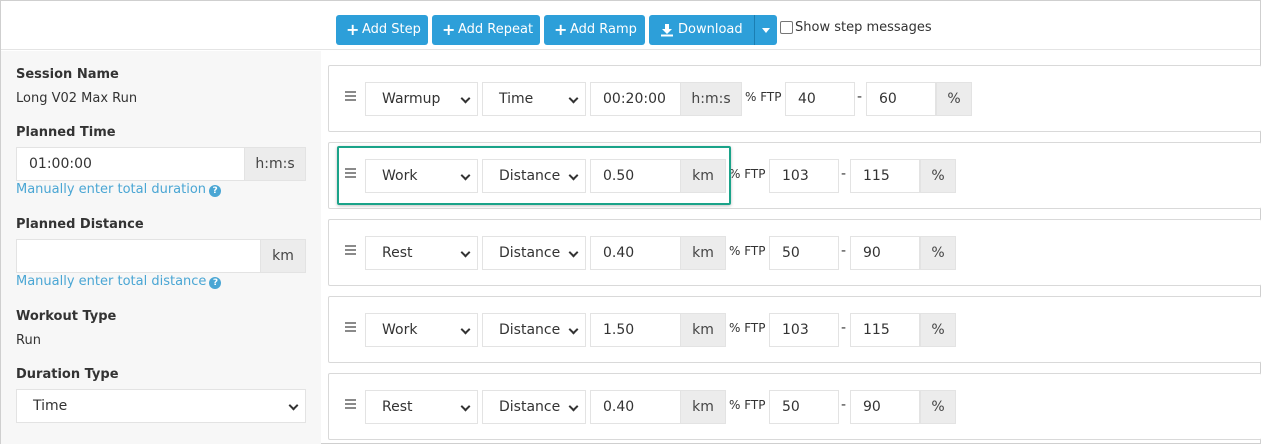  What do you see at coordinates (119, 281) in the screenshot?
I see `manual-distance-link: Manually enter total distance?` at bounding box center [119, 281].